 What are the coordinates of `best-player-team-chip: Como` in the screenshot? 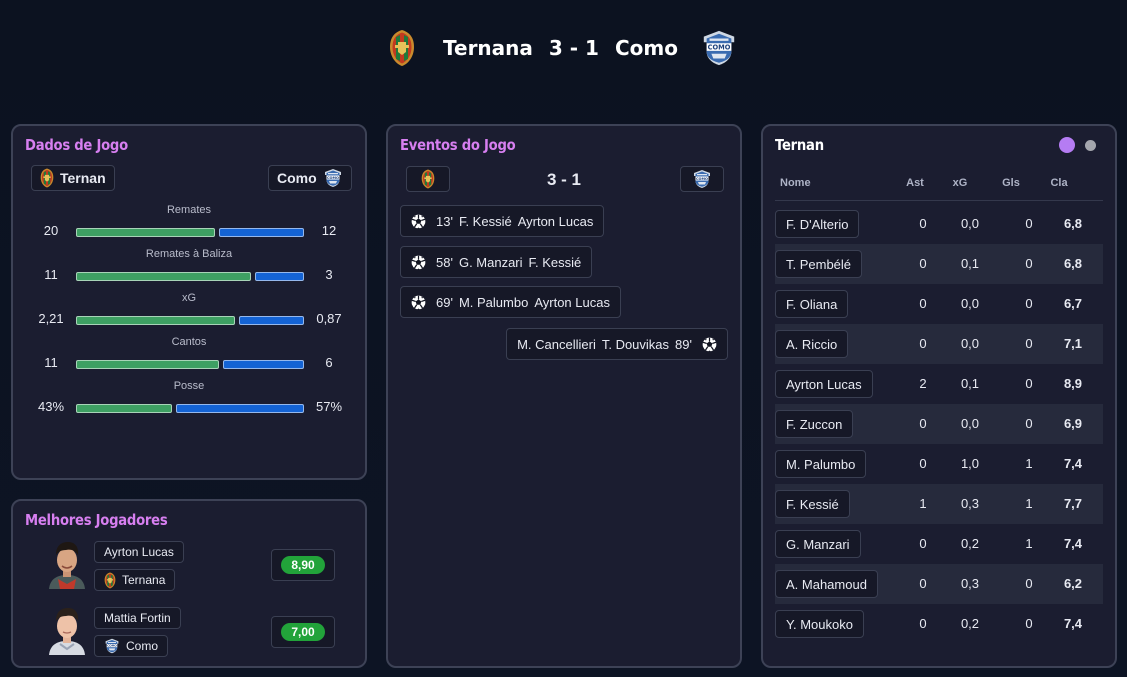 It's located at (131, 646).